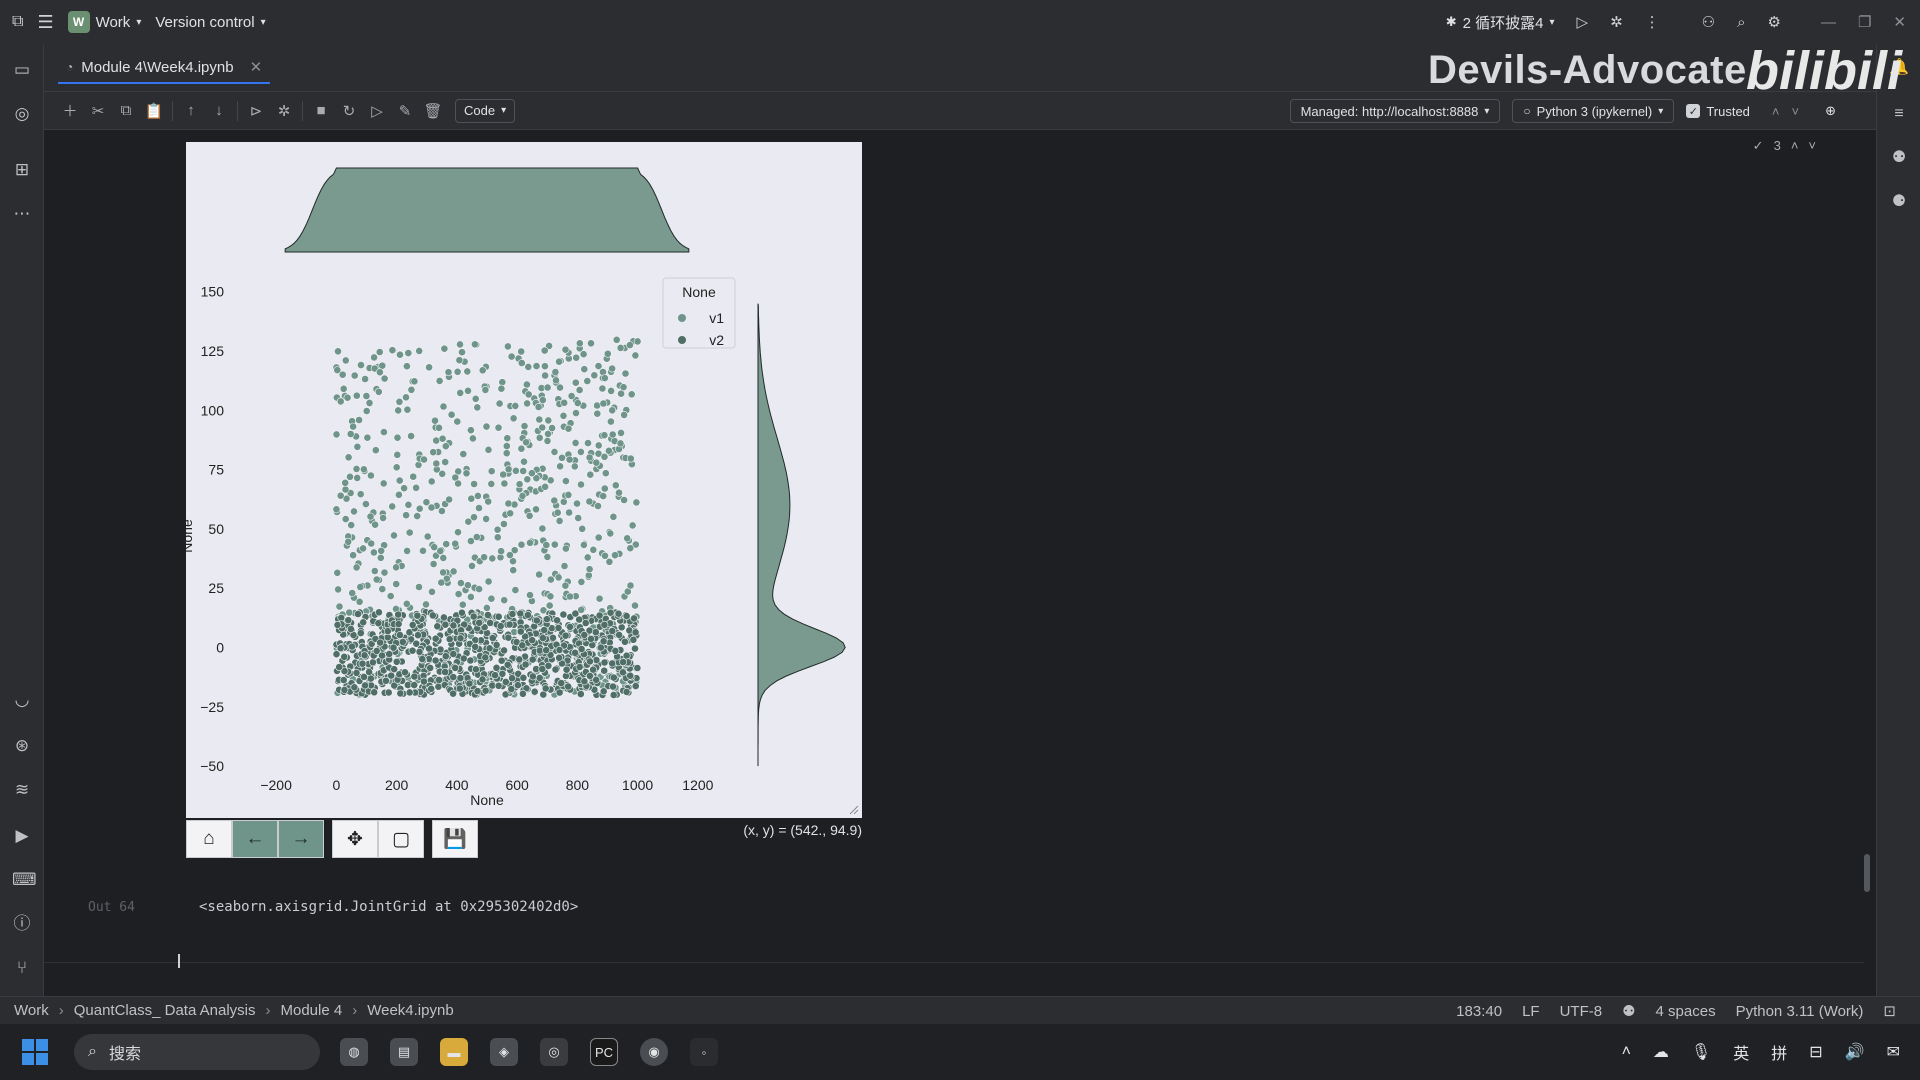 The width and height of the screenshot is (1920, 1080). I want to click on folder-icon: ▭, so click(22, 70).